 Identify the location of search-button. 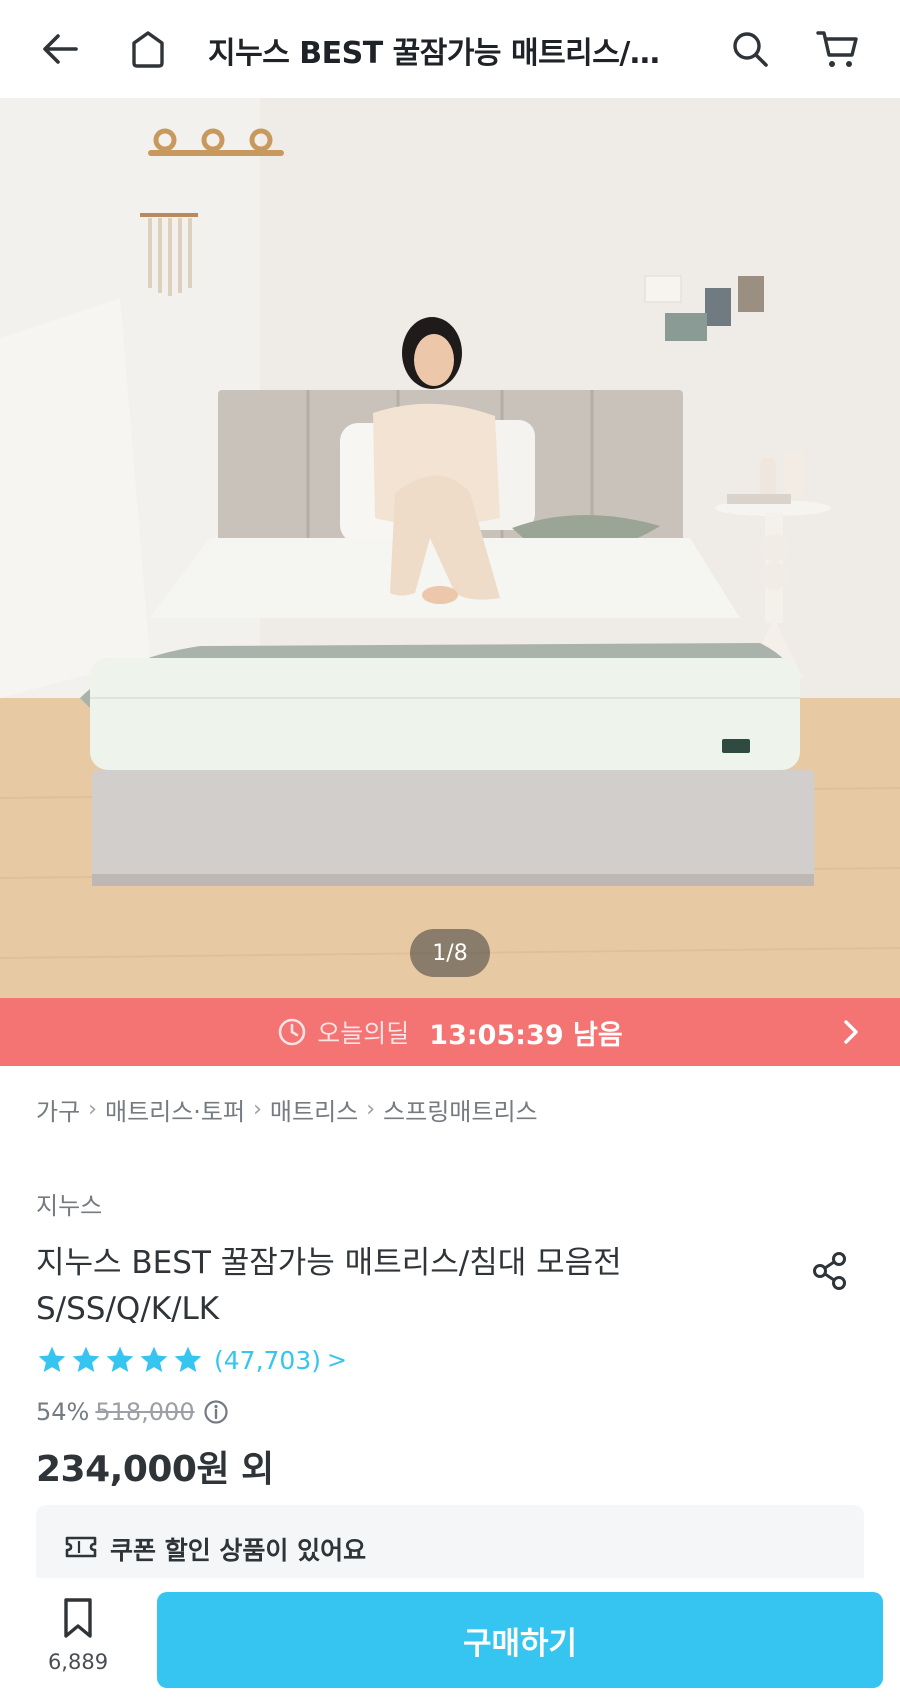
(750, 49).